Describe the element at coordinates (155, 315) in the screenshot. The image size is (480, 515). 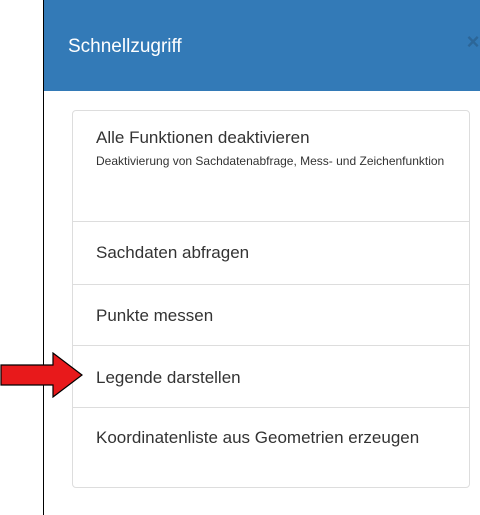
I see `list-item-label: Punkte messen` at that location.